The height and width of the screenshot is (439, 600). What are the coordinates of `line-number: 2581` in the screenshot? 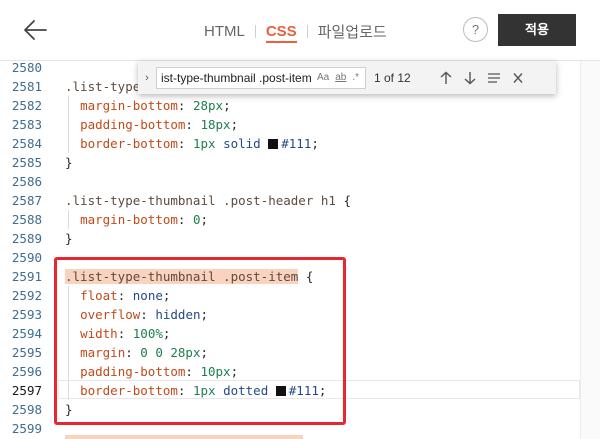 It's located at (26, 86).